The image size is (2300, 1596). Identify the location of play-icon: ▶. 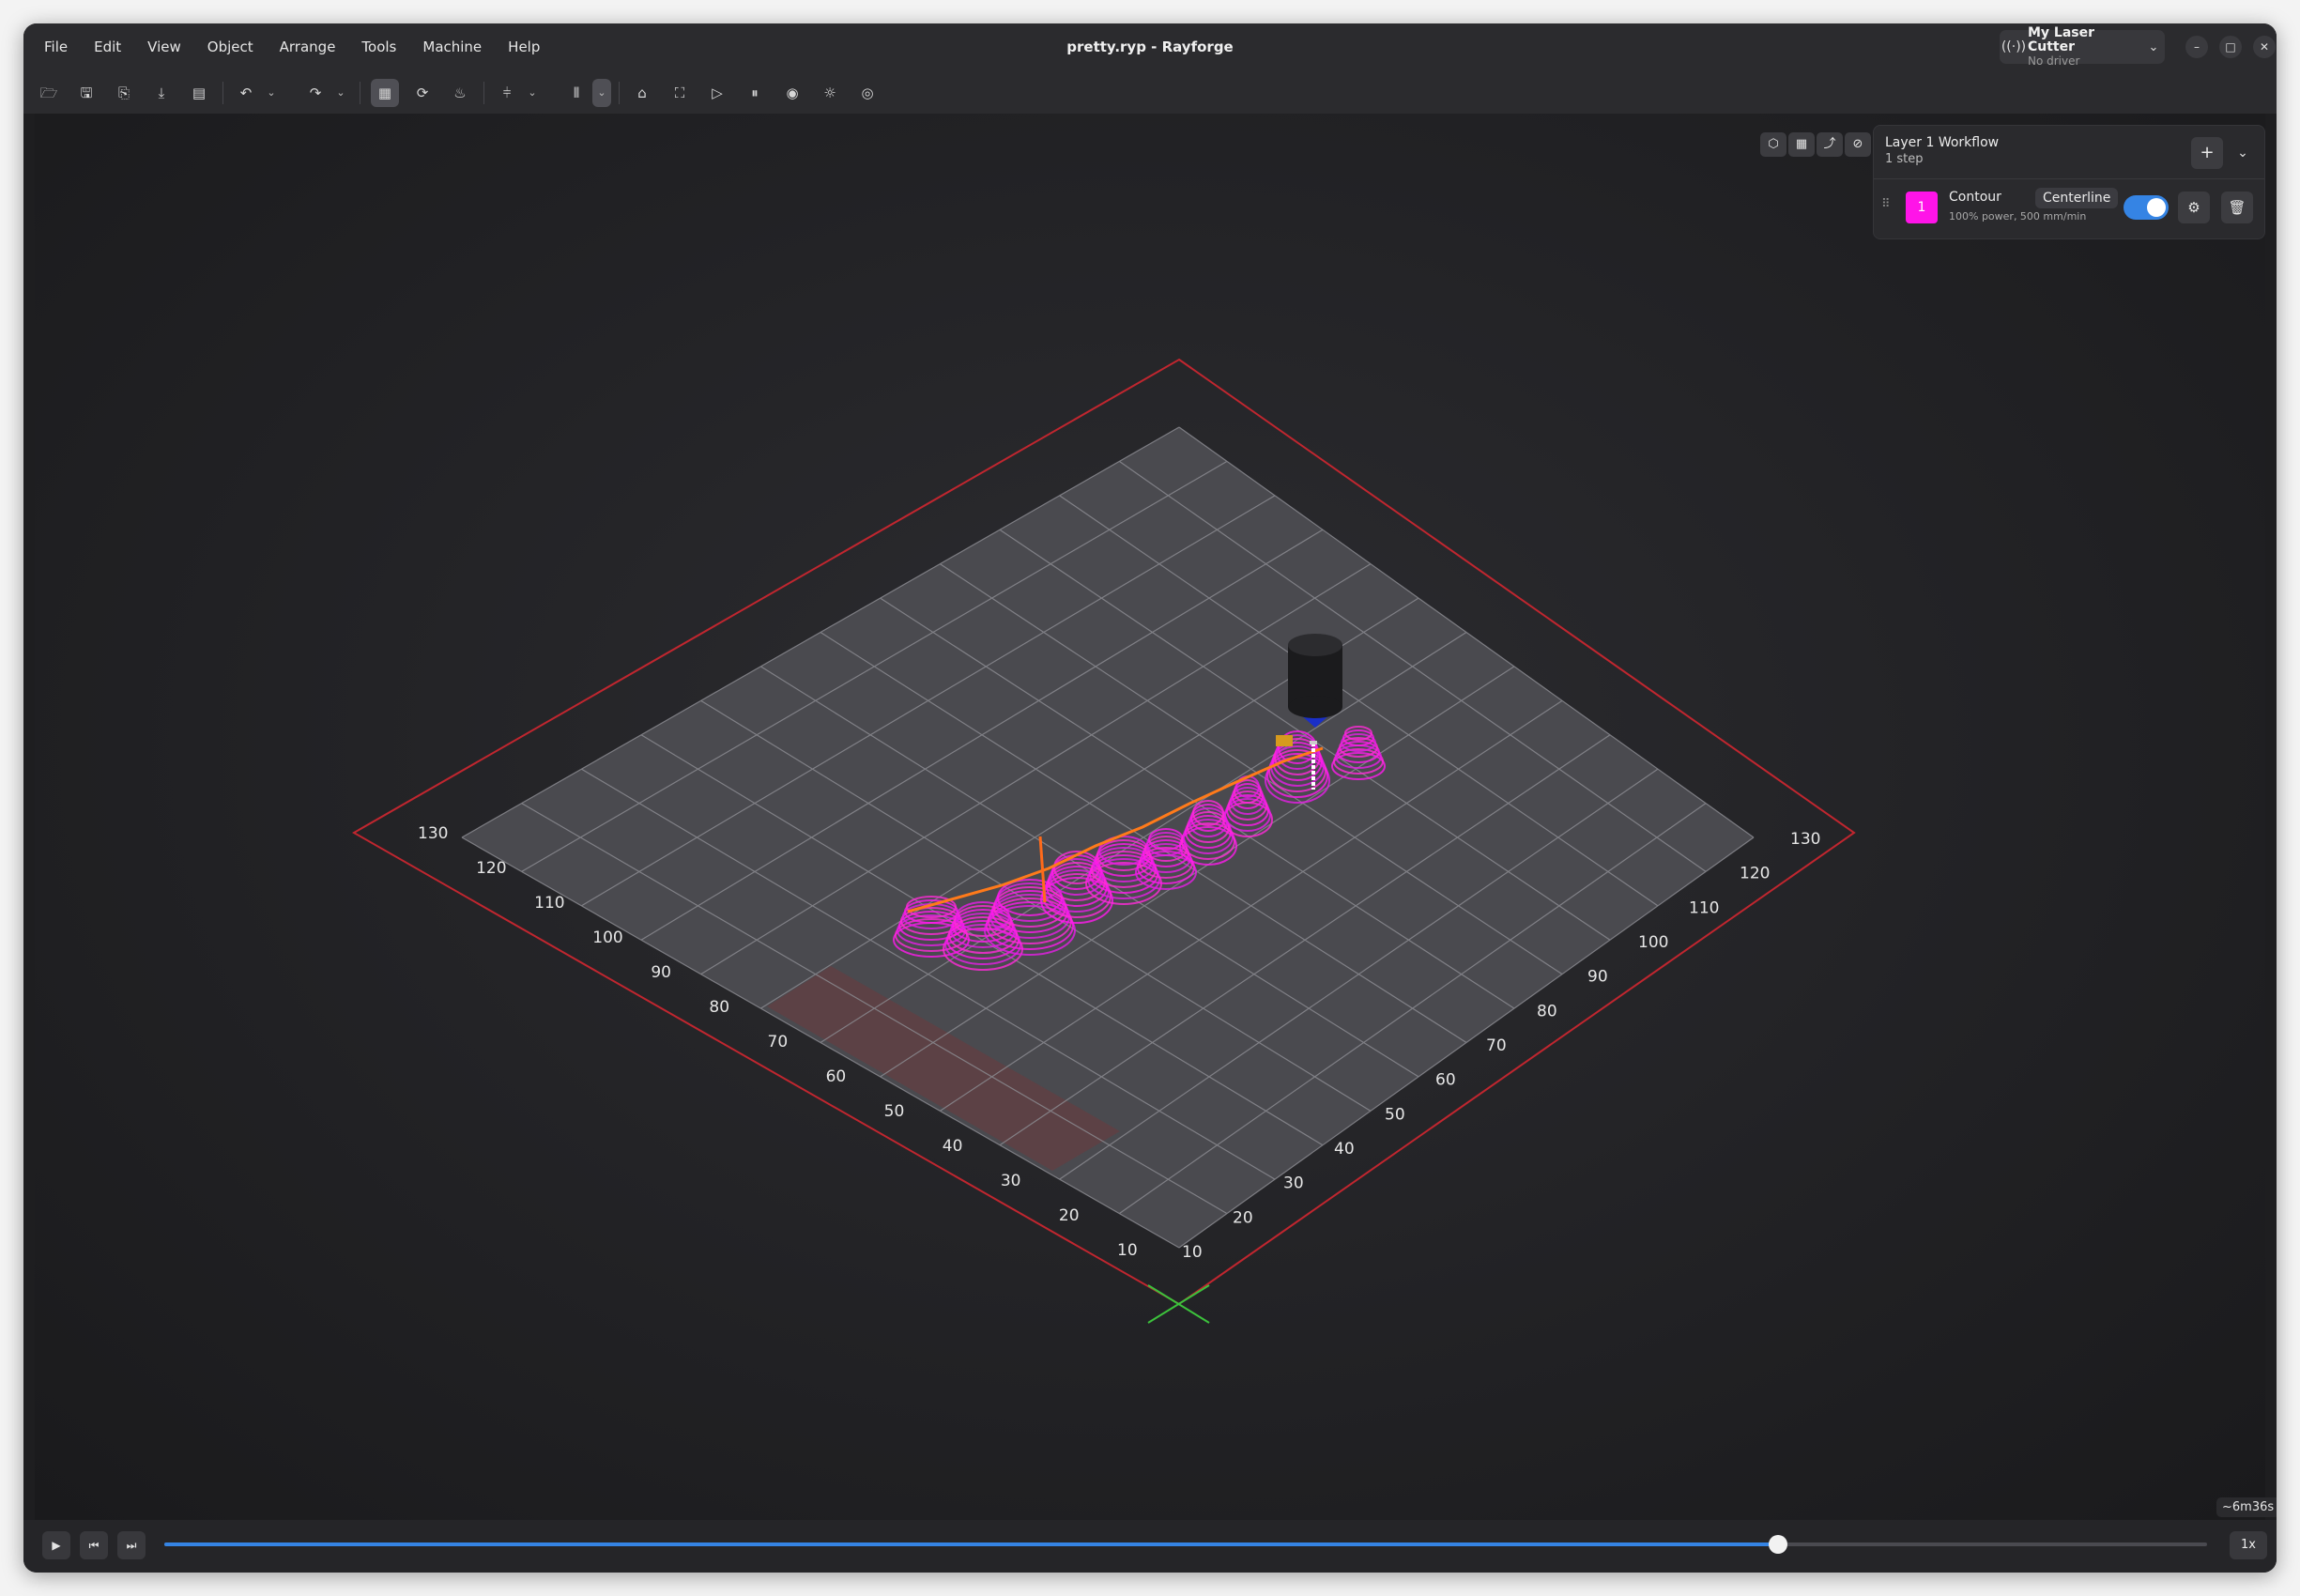
(57, 1546).